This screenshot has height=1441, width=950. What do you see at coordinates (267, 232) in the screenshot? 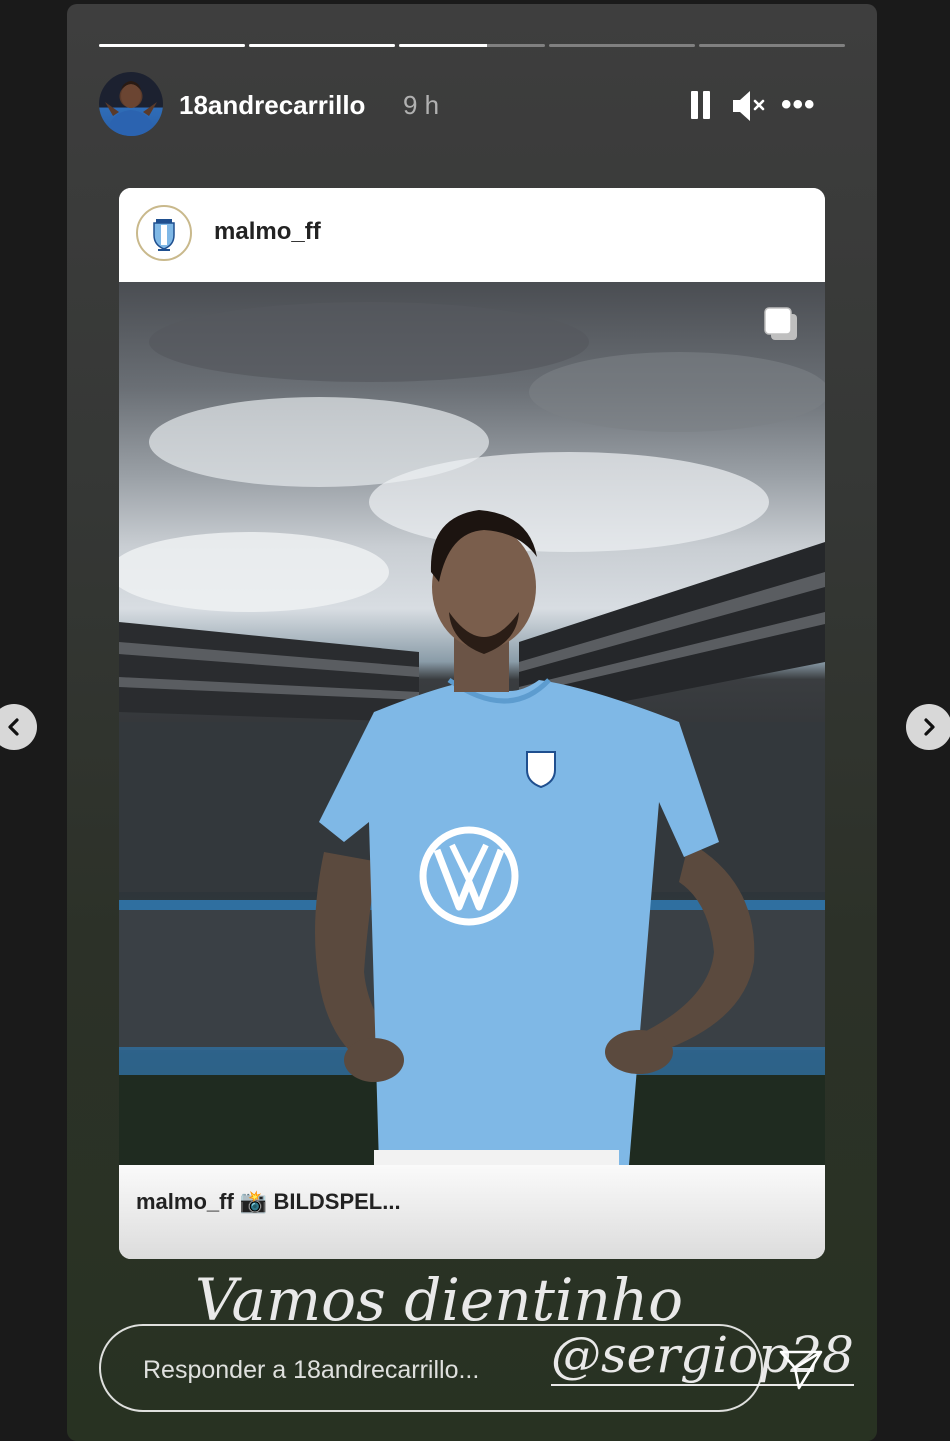
I see `post-account-name: malmo_ff` at bounding box center [267, 232].